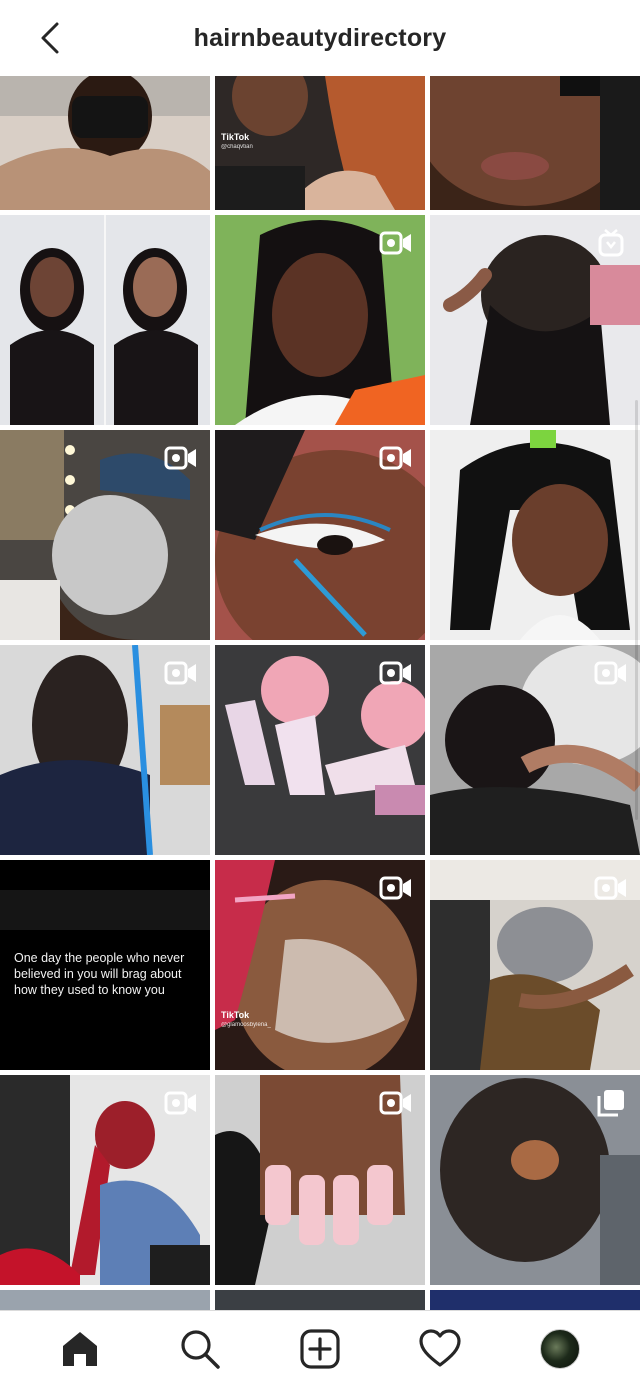 The height and width of the screenshot is (1386, 640). Describe the element at coordinates (611, 243) in the screenshot. I see `igtv-icon` at that location.